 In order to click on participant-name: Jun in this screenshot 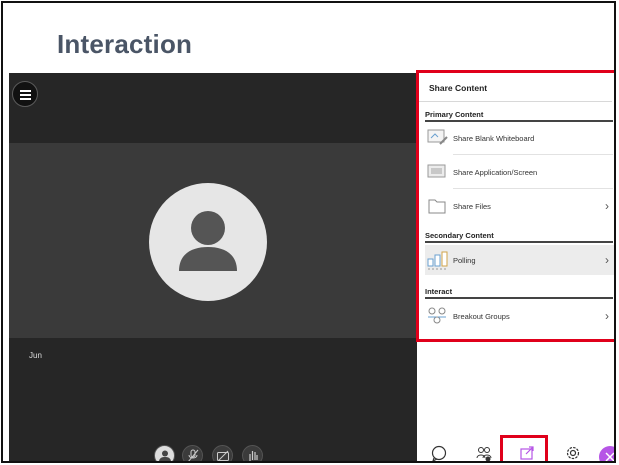, I will do `click(35, 355)`.